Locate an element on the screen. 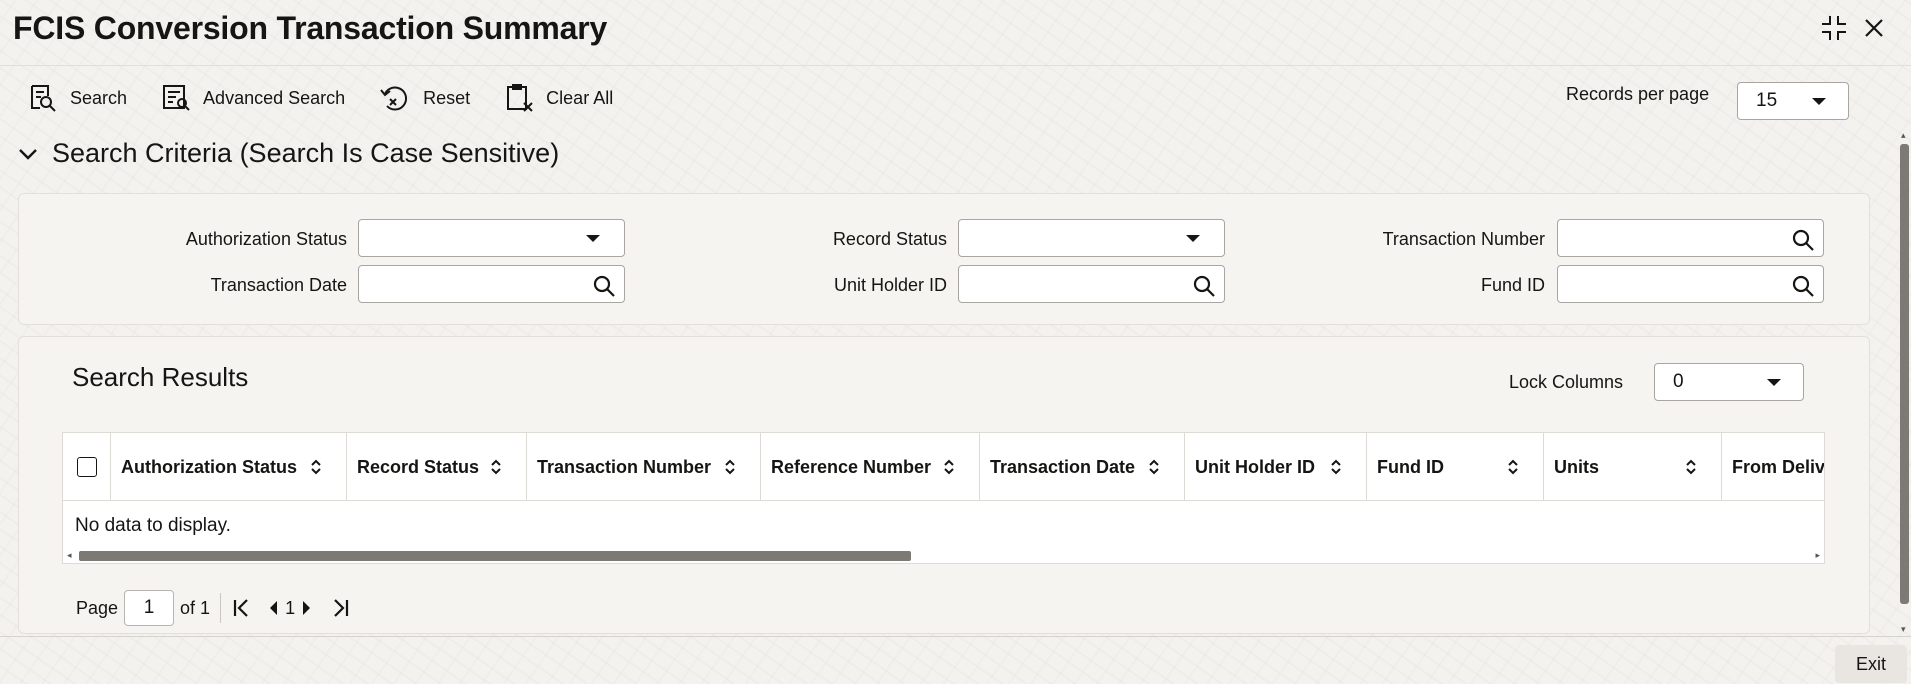 This screenshot has width=1911, height=684. column-header-from-delivery: From Delive is located at coordinates (1773, 467).